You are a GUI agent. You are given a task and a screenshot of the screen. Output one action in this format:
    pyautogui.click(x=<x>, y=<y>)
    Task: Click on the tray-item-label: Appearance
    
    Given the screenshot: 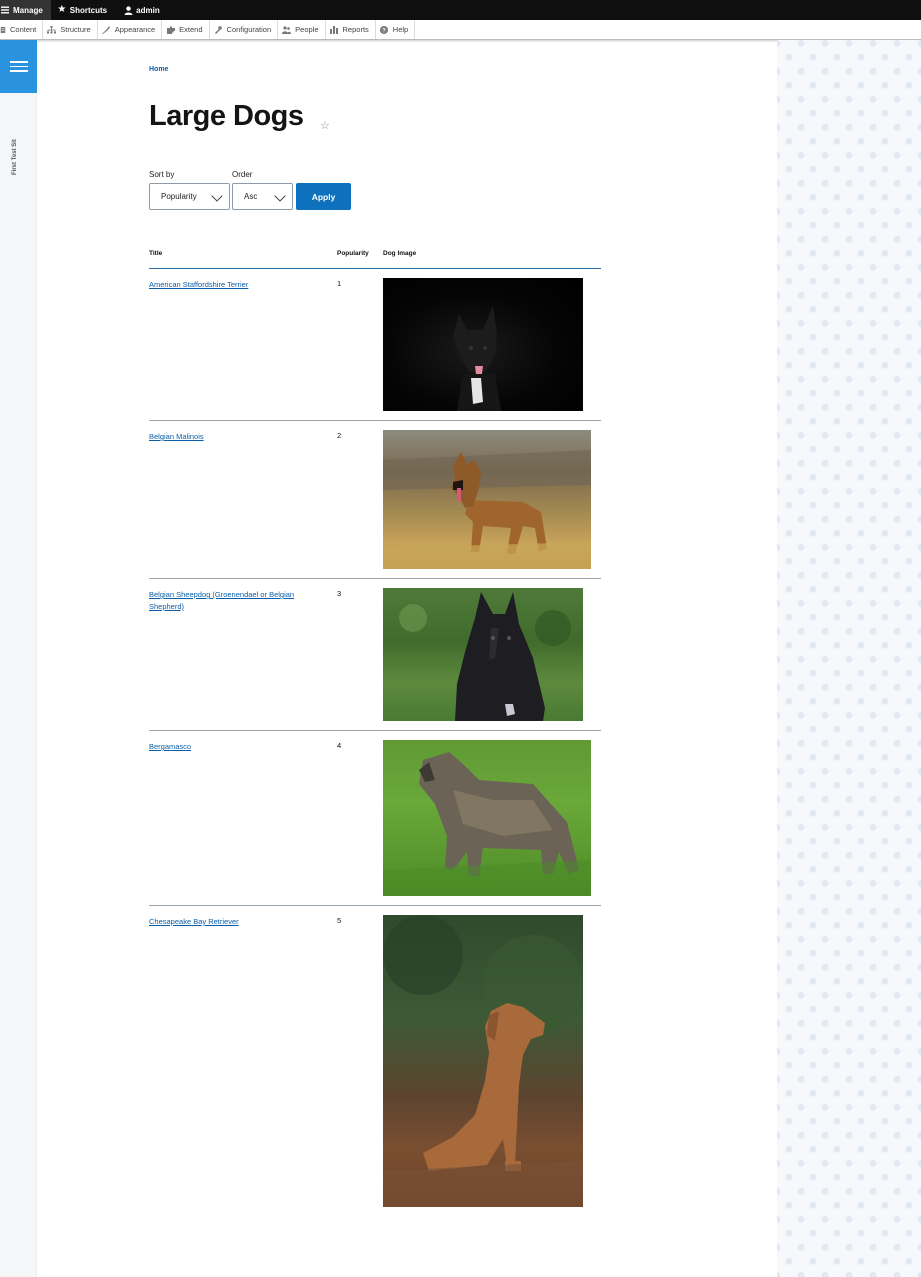 What is the action you would take?
    pyautogui.click(x=135, y=29)
    